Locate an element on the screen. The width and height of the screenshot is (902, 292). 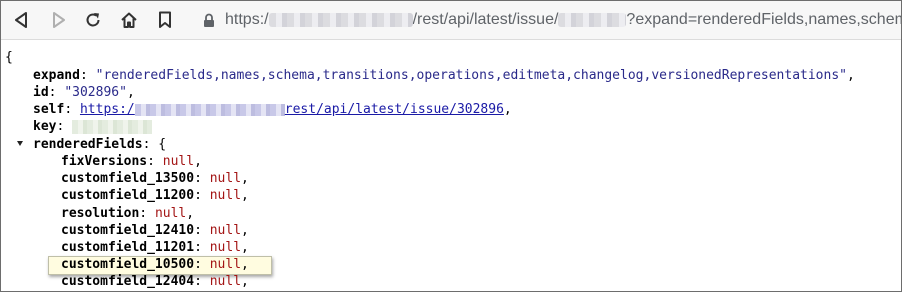
json-row-field: customfield_13500: null, is located at coordinates (155, 179).